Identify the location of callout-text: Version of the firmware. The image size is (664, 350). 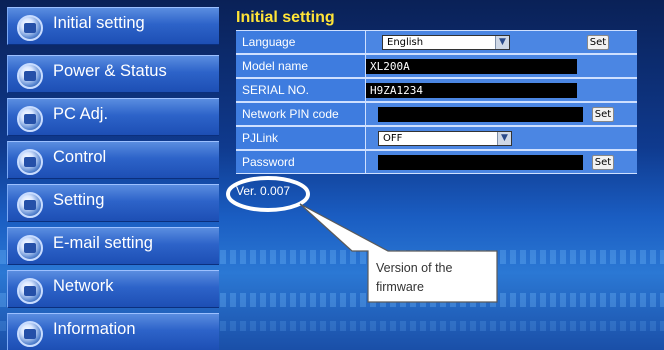
(433, 278).